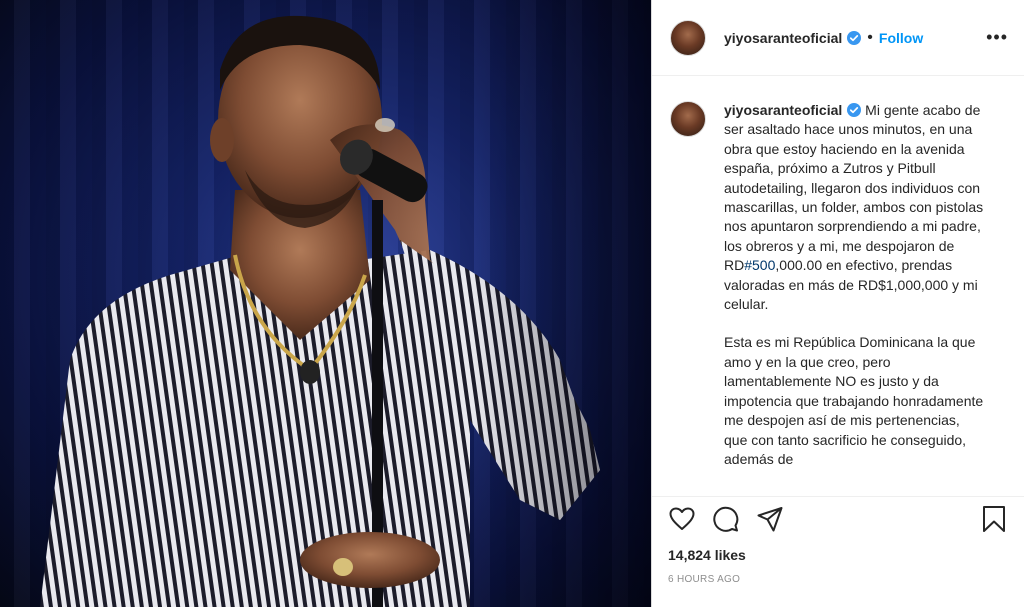 The image size is (1024, 607). I want to click on more-options-icon: •••, so click(997, 37).